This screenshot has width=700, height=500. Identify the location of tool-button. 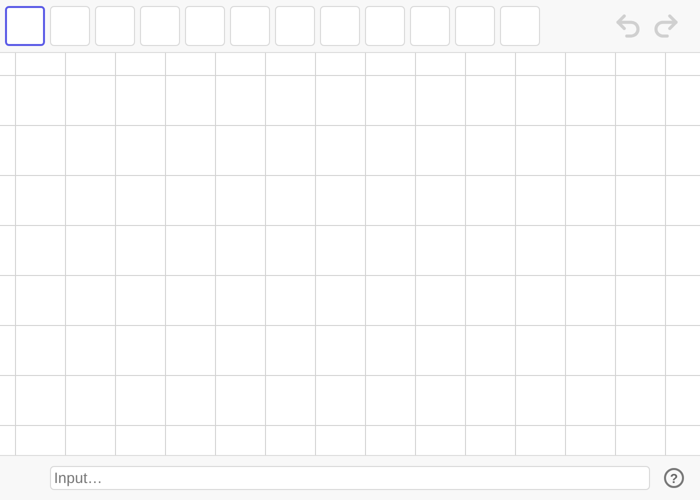
(25, 26).